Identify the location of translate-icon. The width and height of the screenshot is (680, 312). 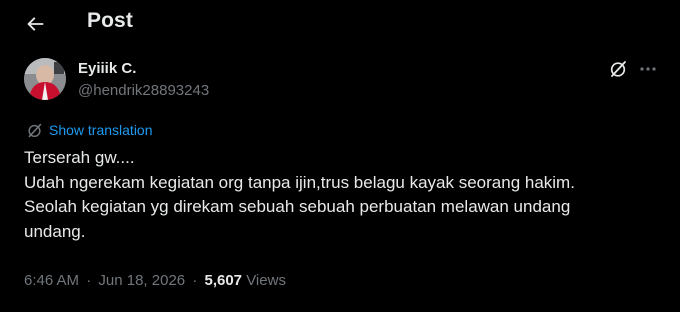
(34, 130).